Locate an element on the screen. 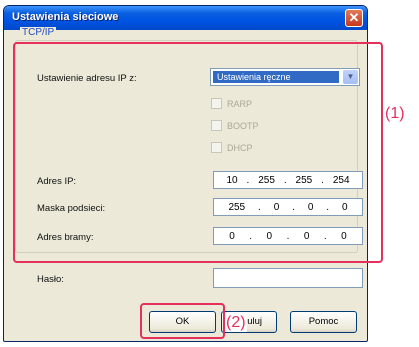 This screenshot has height=347, width=419. close-icon: ✕ is located at coordinates (354, 18).